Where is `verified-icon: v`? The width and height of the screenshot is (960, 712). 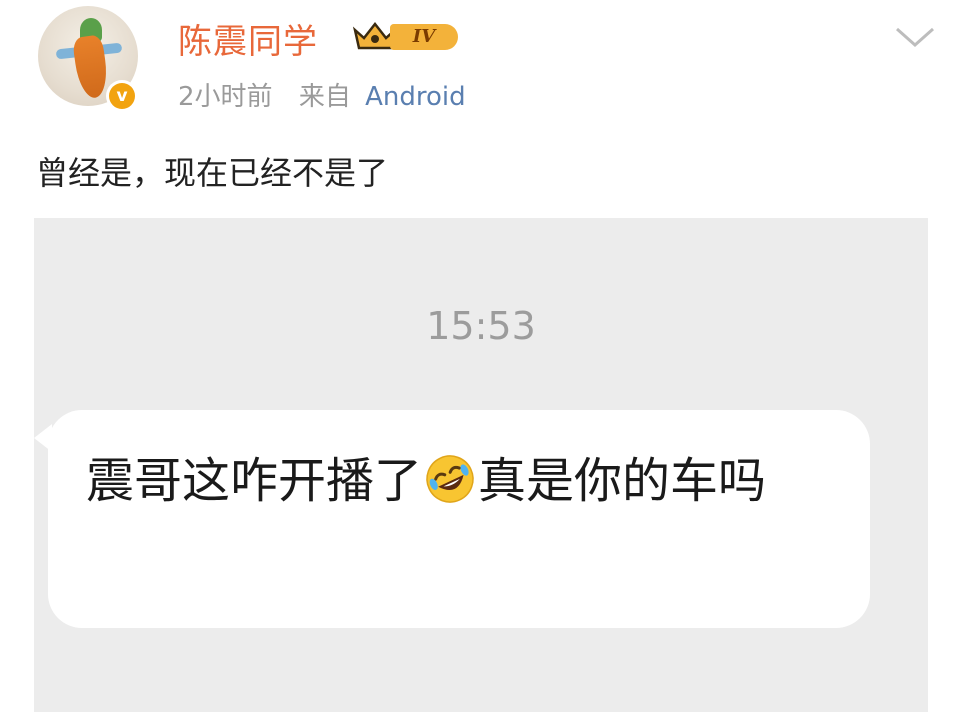 verified-icon: v is located at coordinates (122, 96).